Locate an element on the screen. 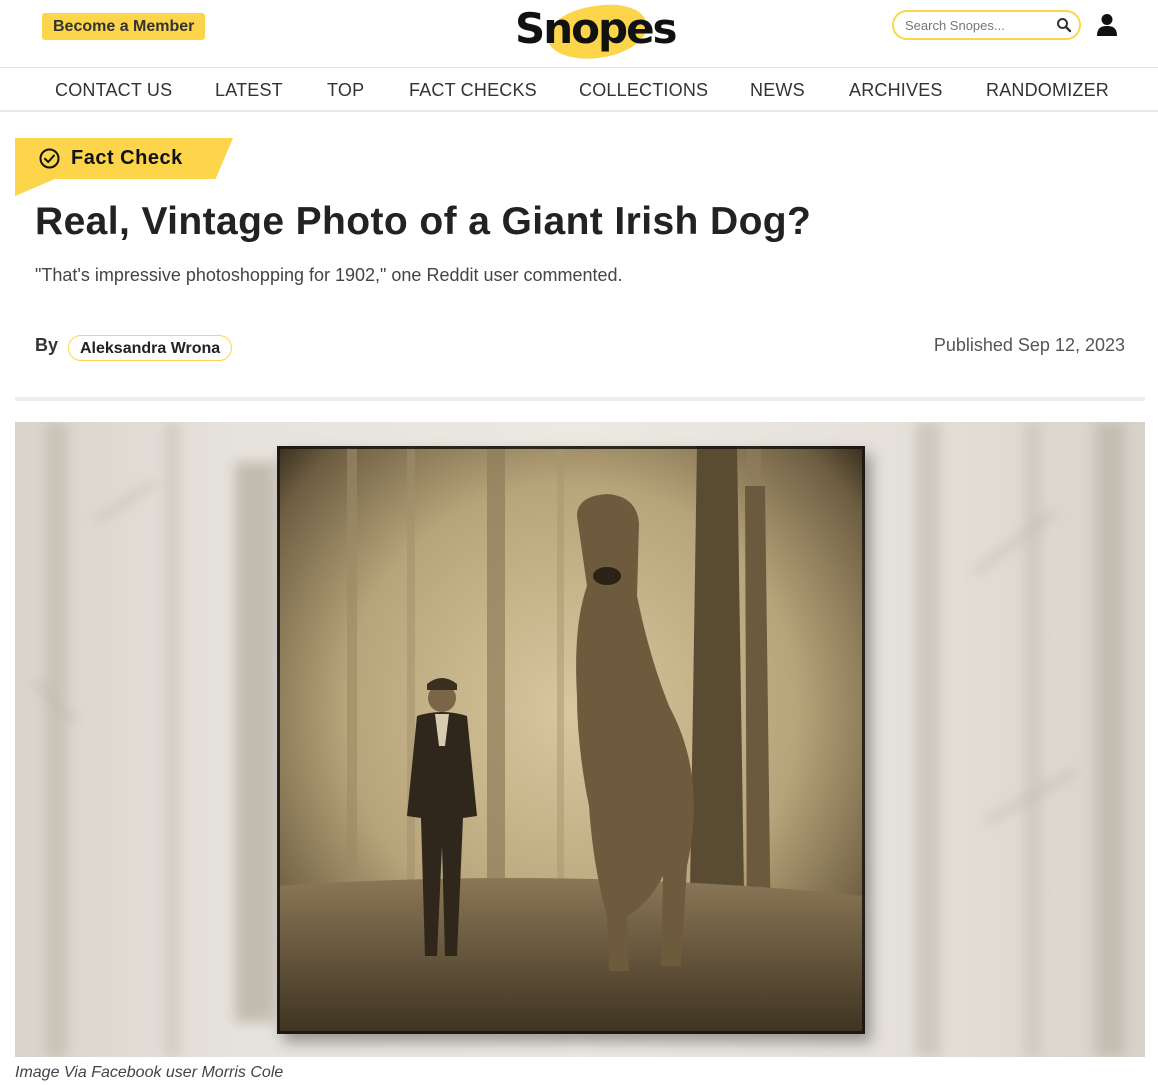 Image resolution: width=1158 pixels, height=1085 pixels. snopes-logo: Snopes is located at coordinates (595, 32).